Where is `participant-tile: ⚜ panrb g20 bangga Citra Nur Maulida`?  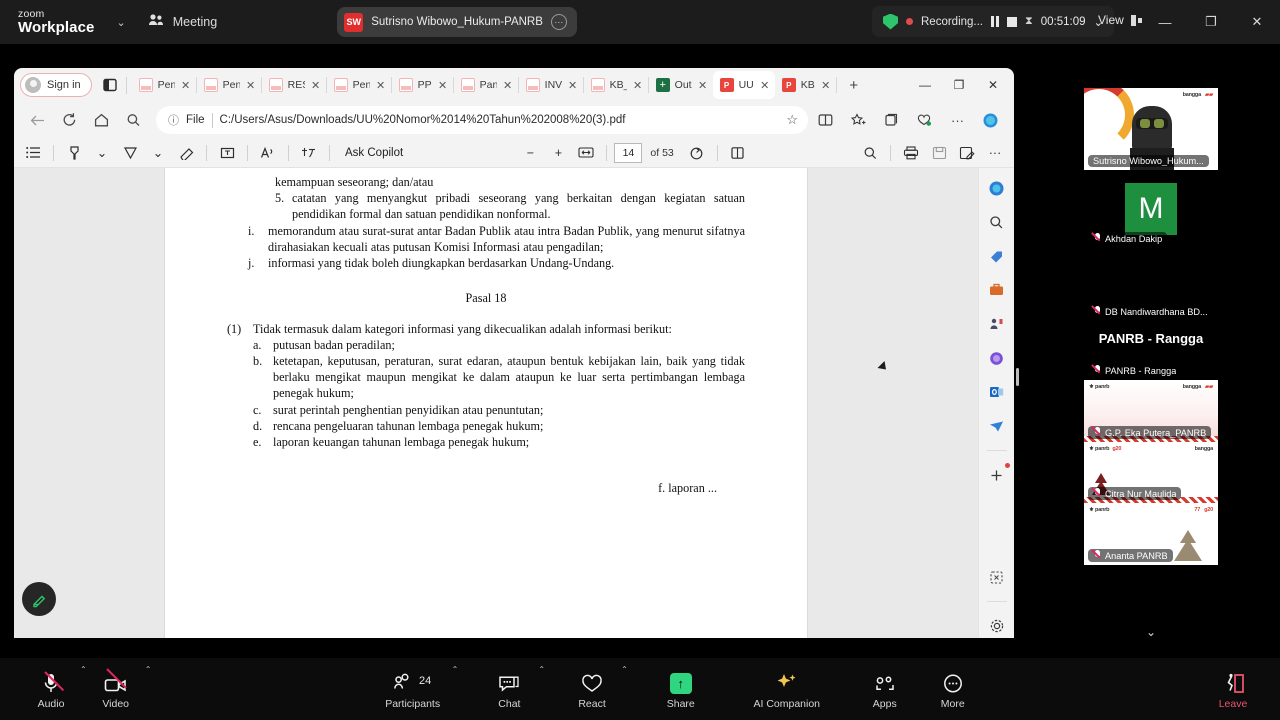 participant-tile: ⚜ panrb g20 bangga Citra Nur Maulida is located at coordinates (1151, 472).